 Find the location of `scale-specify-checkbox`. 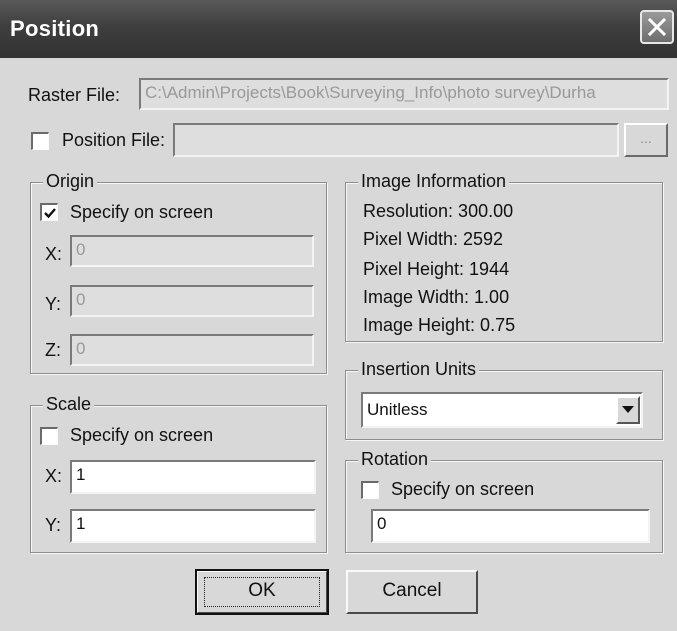

scale-specify-checkbox is located at coordinates (49, 436).